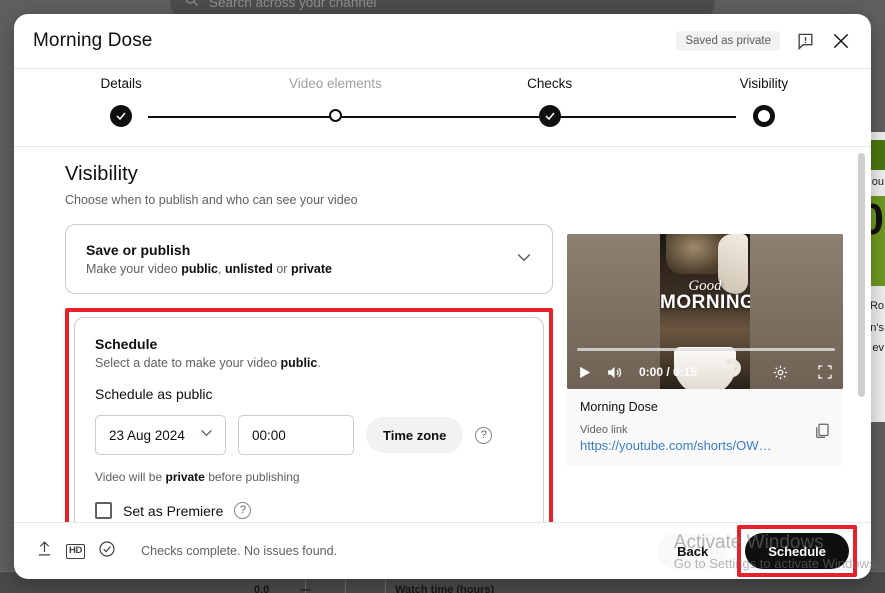  I want to click on upload-stepper: Details Video elements Checks Visibility, so click(442, 108).